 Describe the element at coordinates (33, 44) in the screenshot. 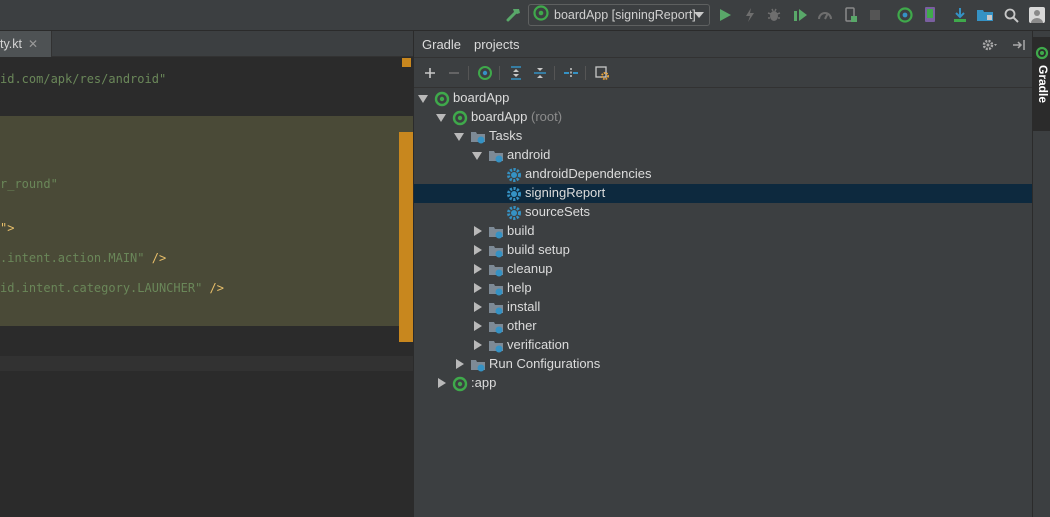

I see `close-icon: ✕` at that location.